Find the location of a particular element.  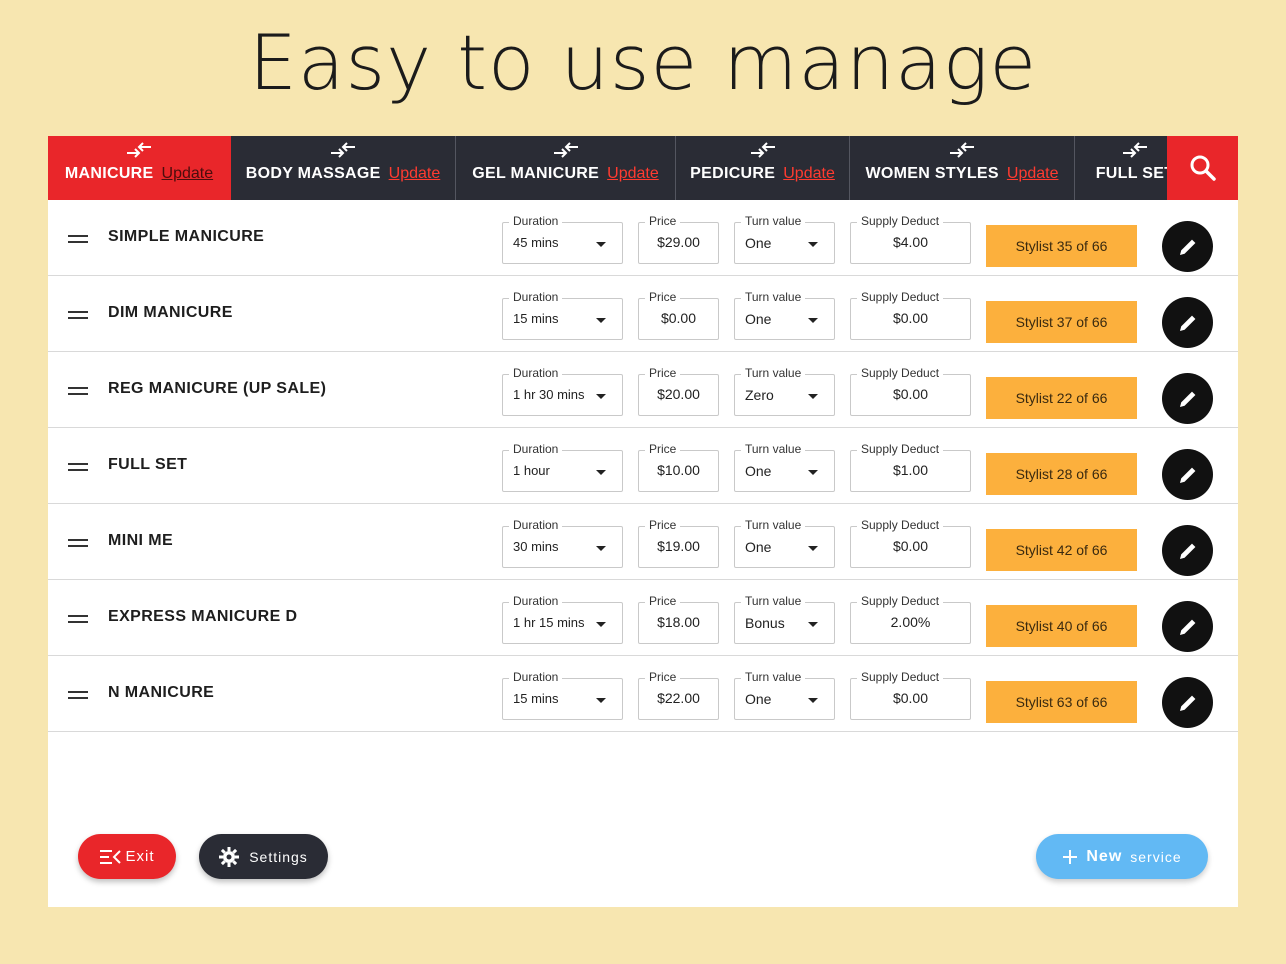

tab-gel-manicure: GEL MANICURE Update is located at coordinates (566, 168).